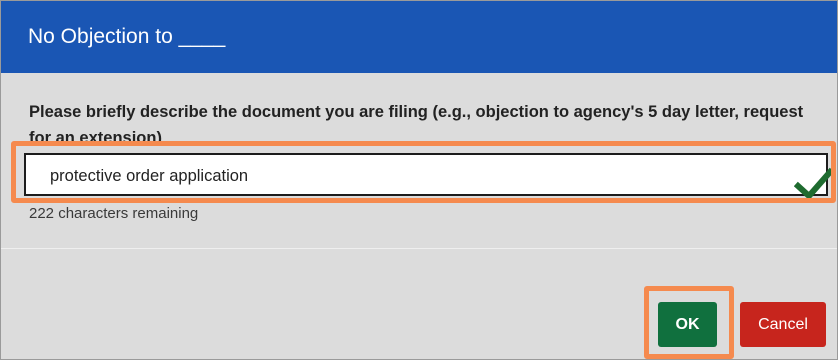  Describe the element at coordinates (814, 184) in the screenshot. I see `checkmark-icon` at that location.